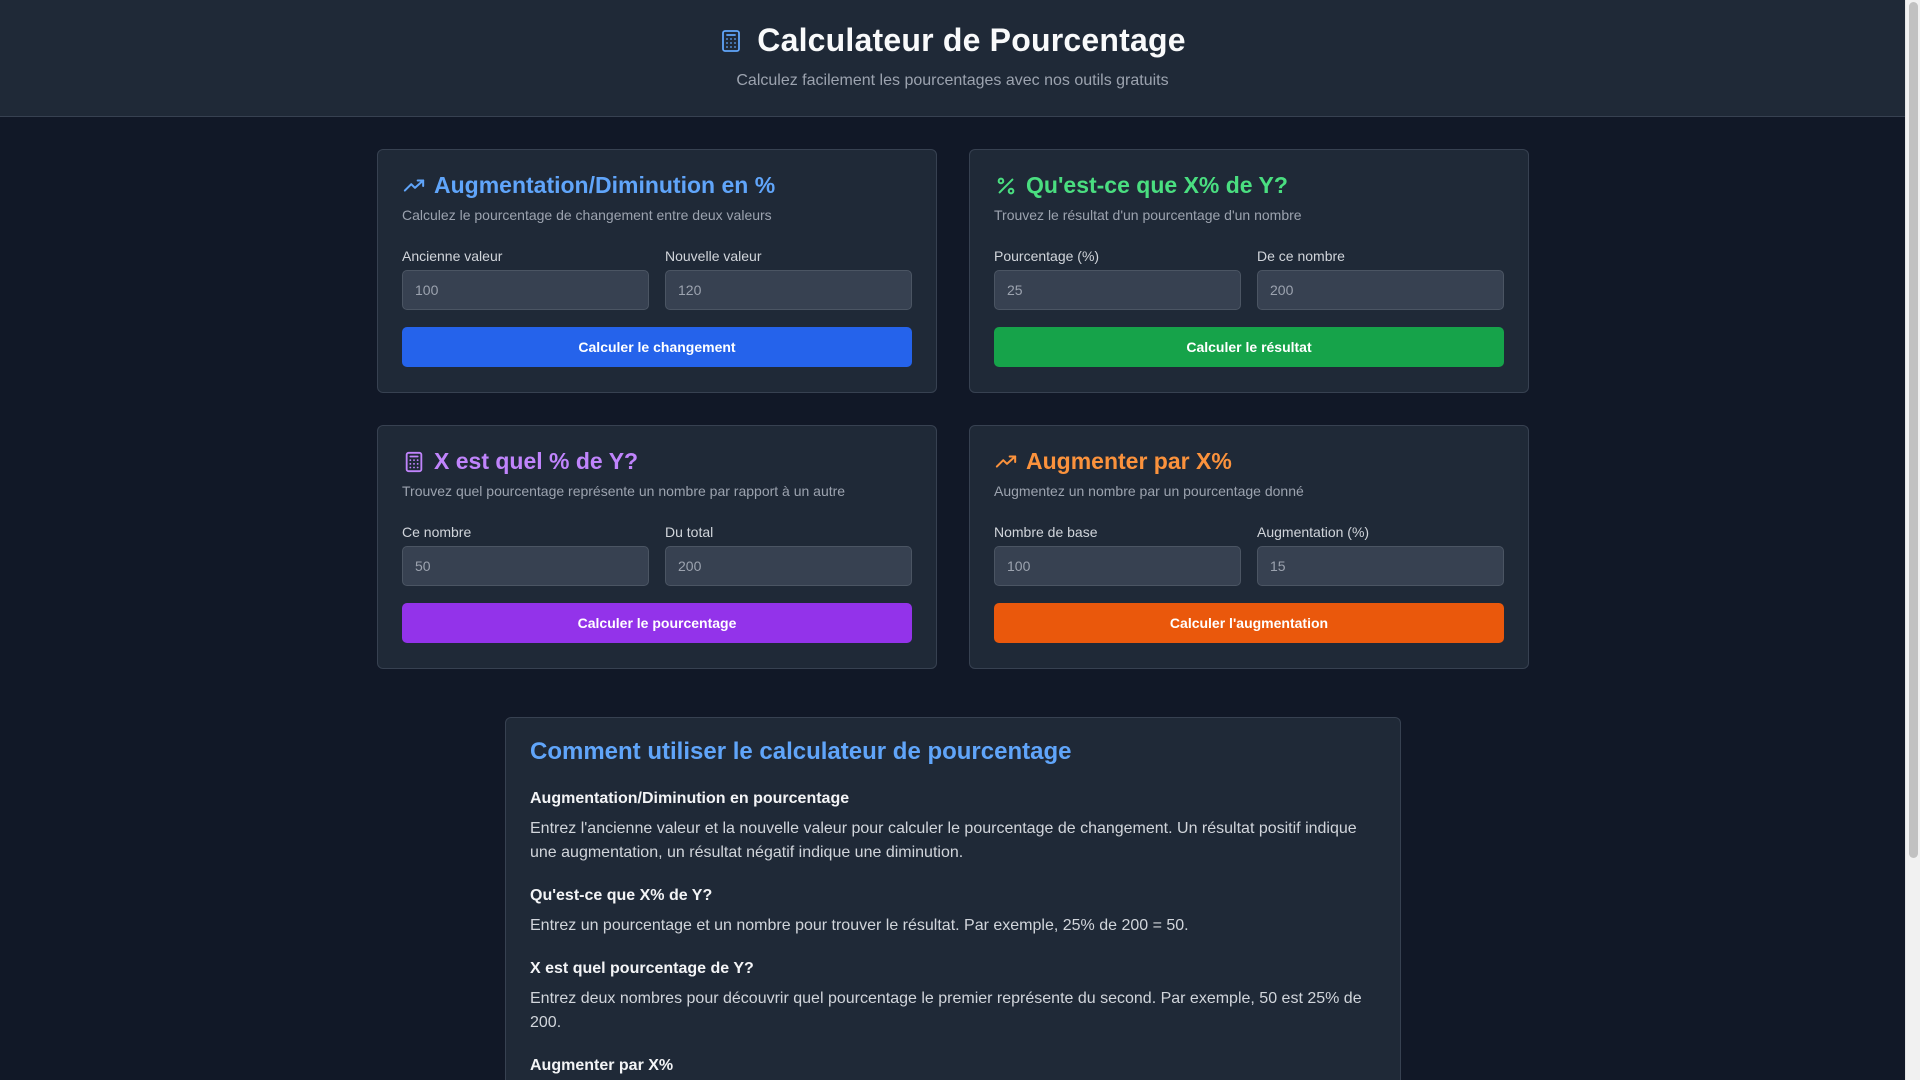 Image resolution: width=1920 pixels, height=1080 pixels. Describe the element at coordinates (1157, 185) in the screenshot. I see `card-title: Qu'est-ce que X% de Y?` at that location.